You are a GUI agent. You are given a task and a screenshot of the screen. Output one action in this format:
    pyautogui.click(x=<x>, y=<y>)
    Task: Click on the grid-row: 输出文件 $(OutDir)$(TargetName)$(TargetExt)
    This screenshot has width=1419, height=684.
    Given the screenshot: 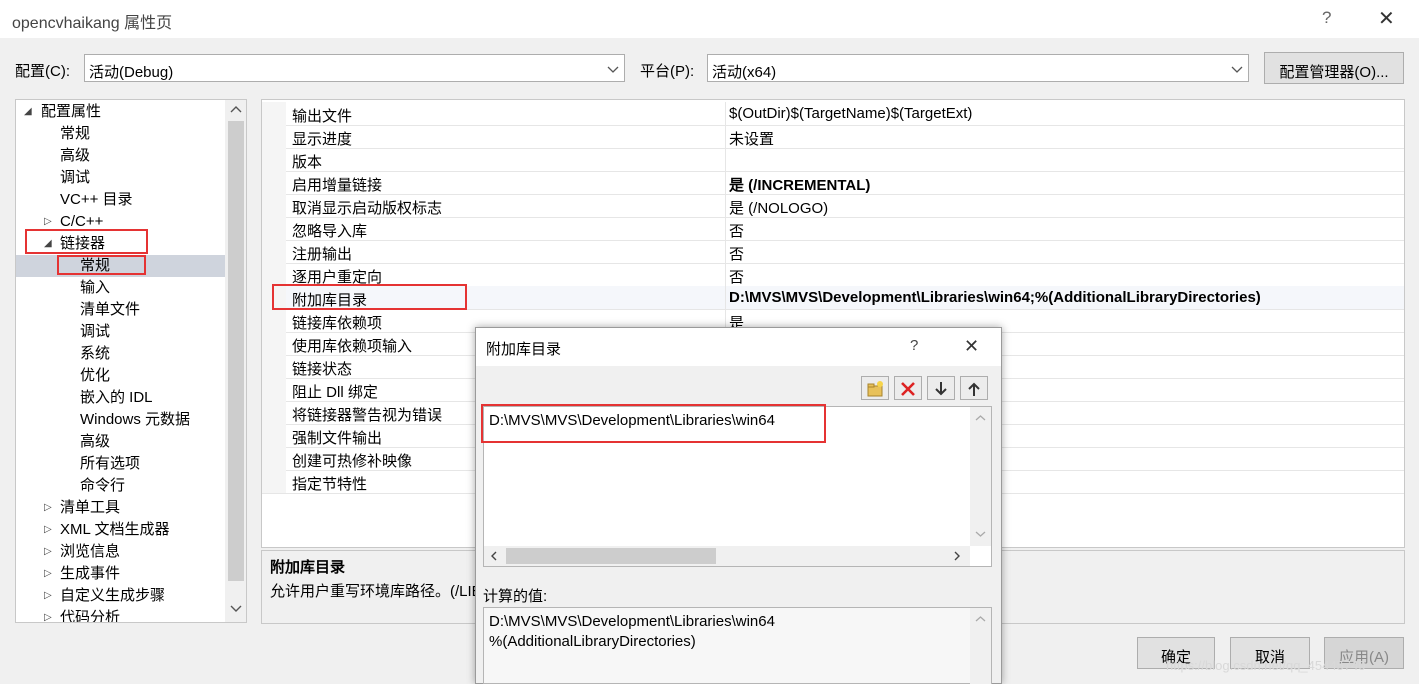 What is the action you would take?
    pyautogui.click(x=833, y=114)
    